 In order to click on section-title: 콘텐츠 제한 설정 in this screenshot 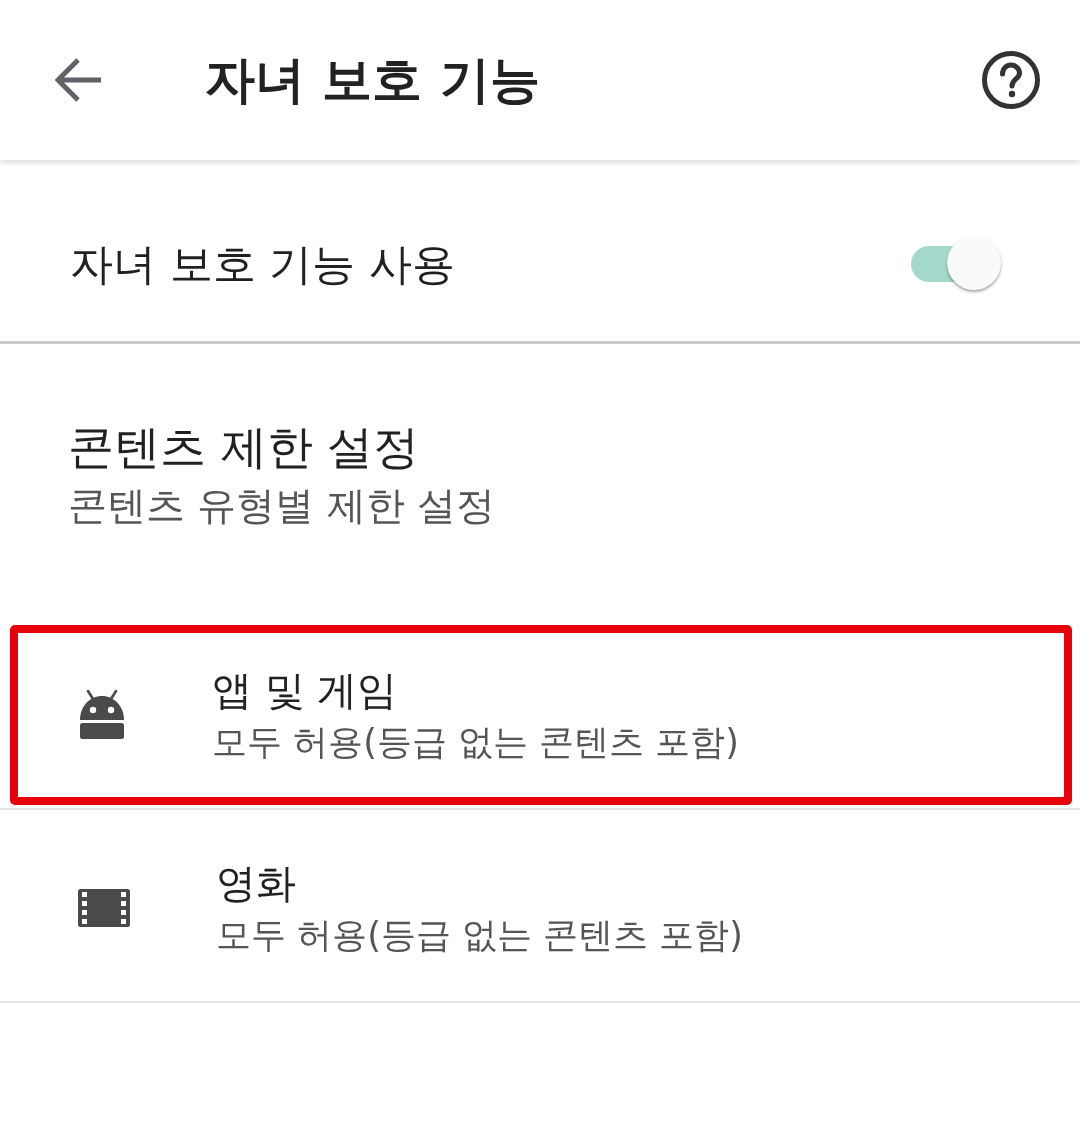, I will do `click(244, 447)`.